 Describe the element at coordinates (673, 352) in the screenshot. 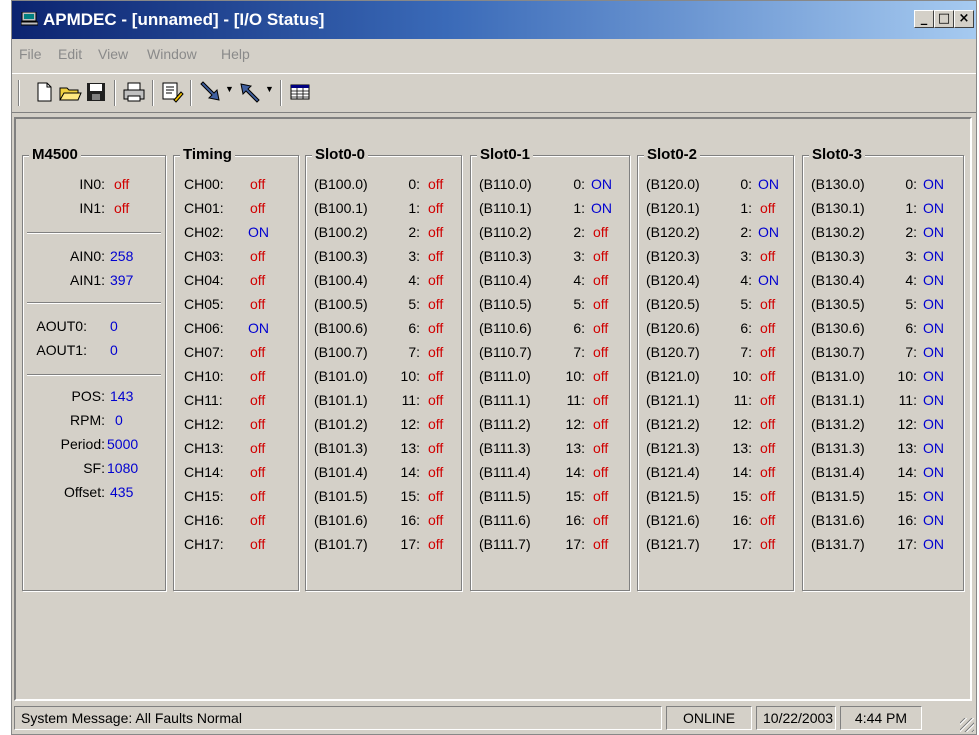

I see `bit-address: (B120.7)` at that location.